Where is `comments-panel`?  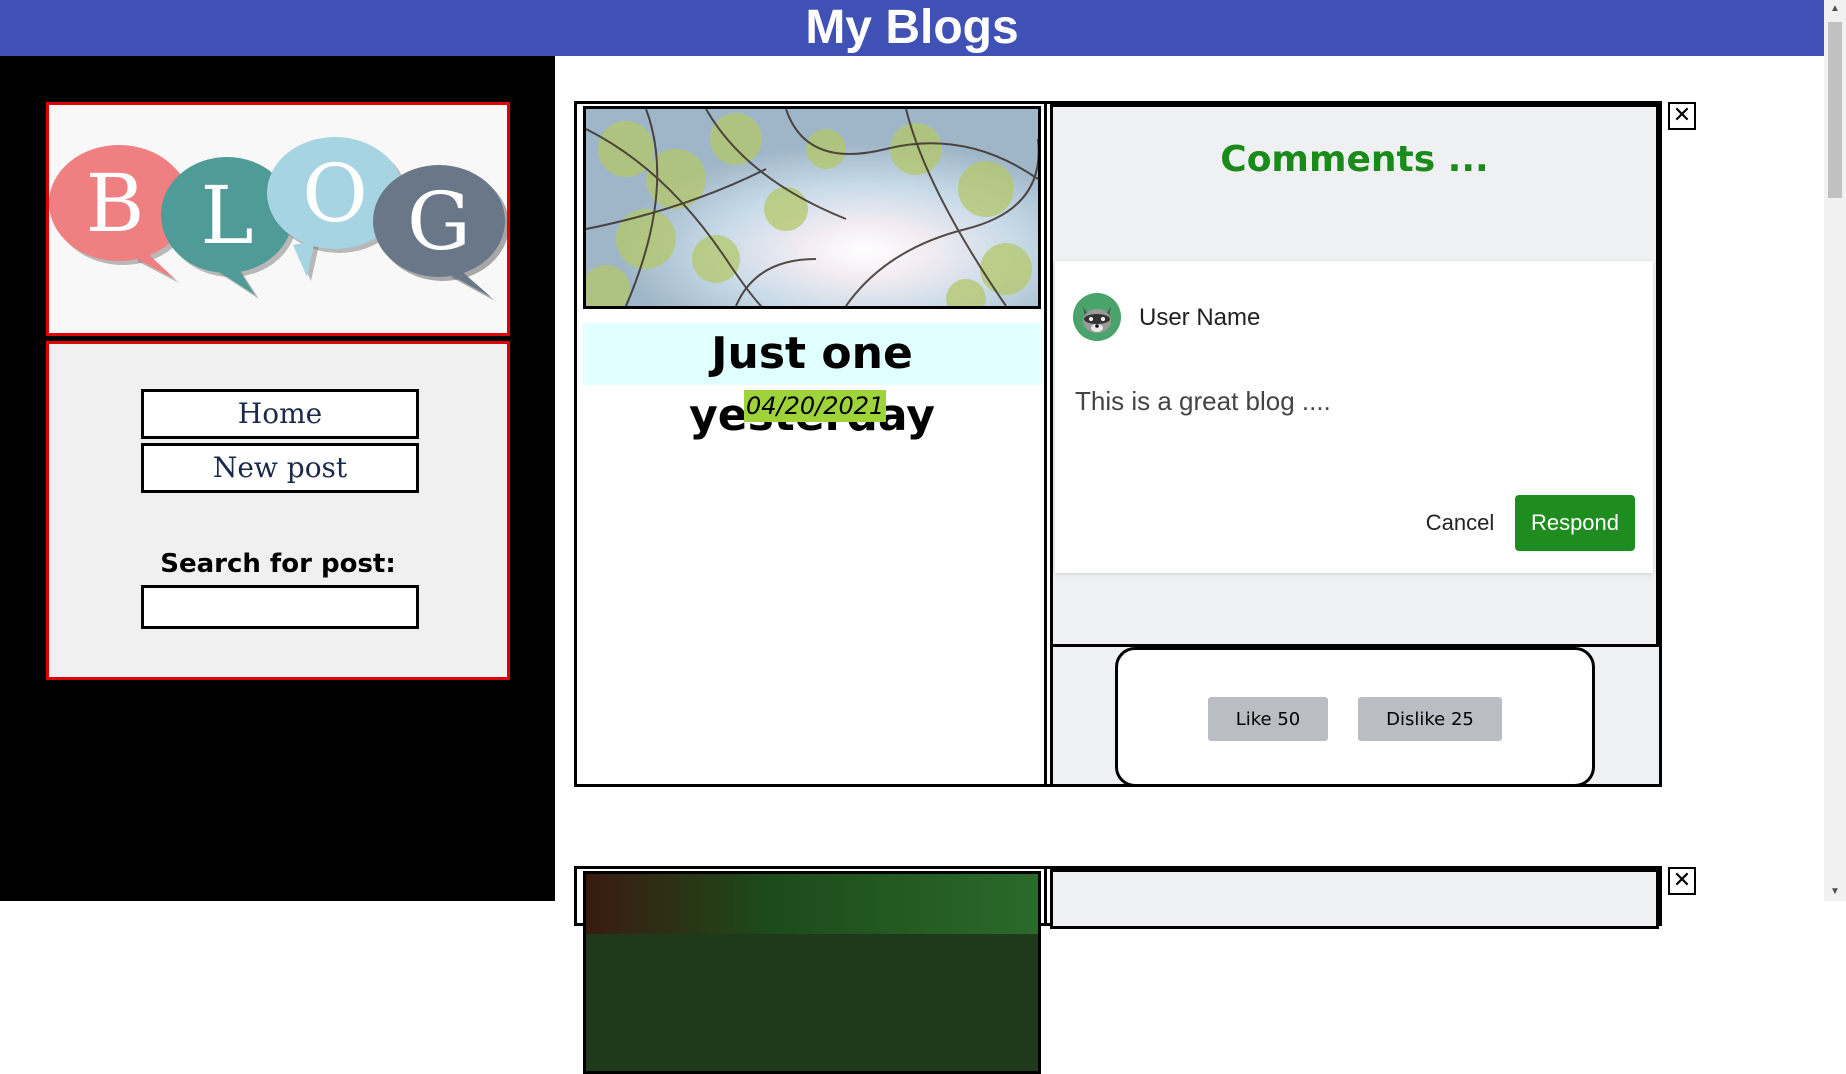 comments-panel is located at coordinates (1354, 899).